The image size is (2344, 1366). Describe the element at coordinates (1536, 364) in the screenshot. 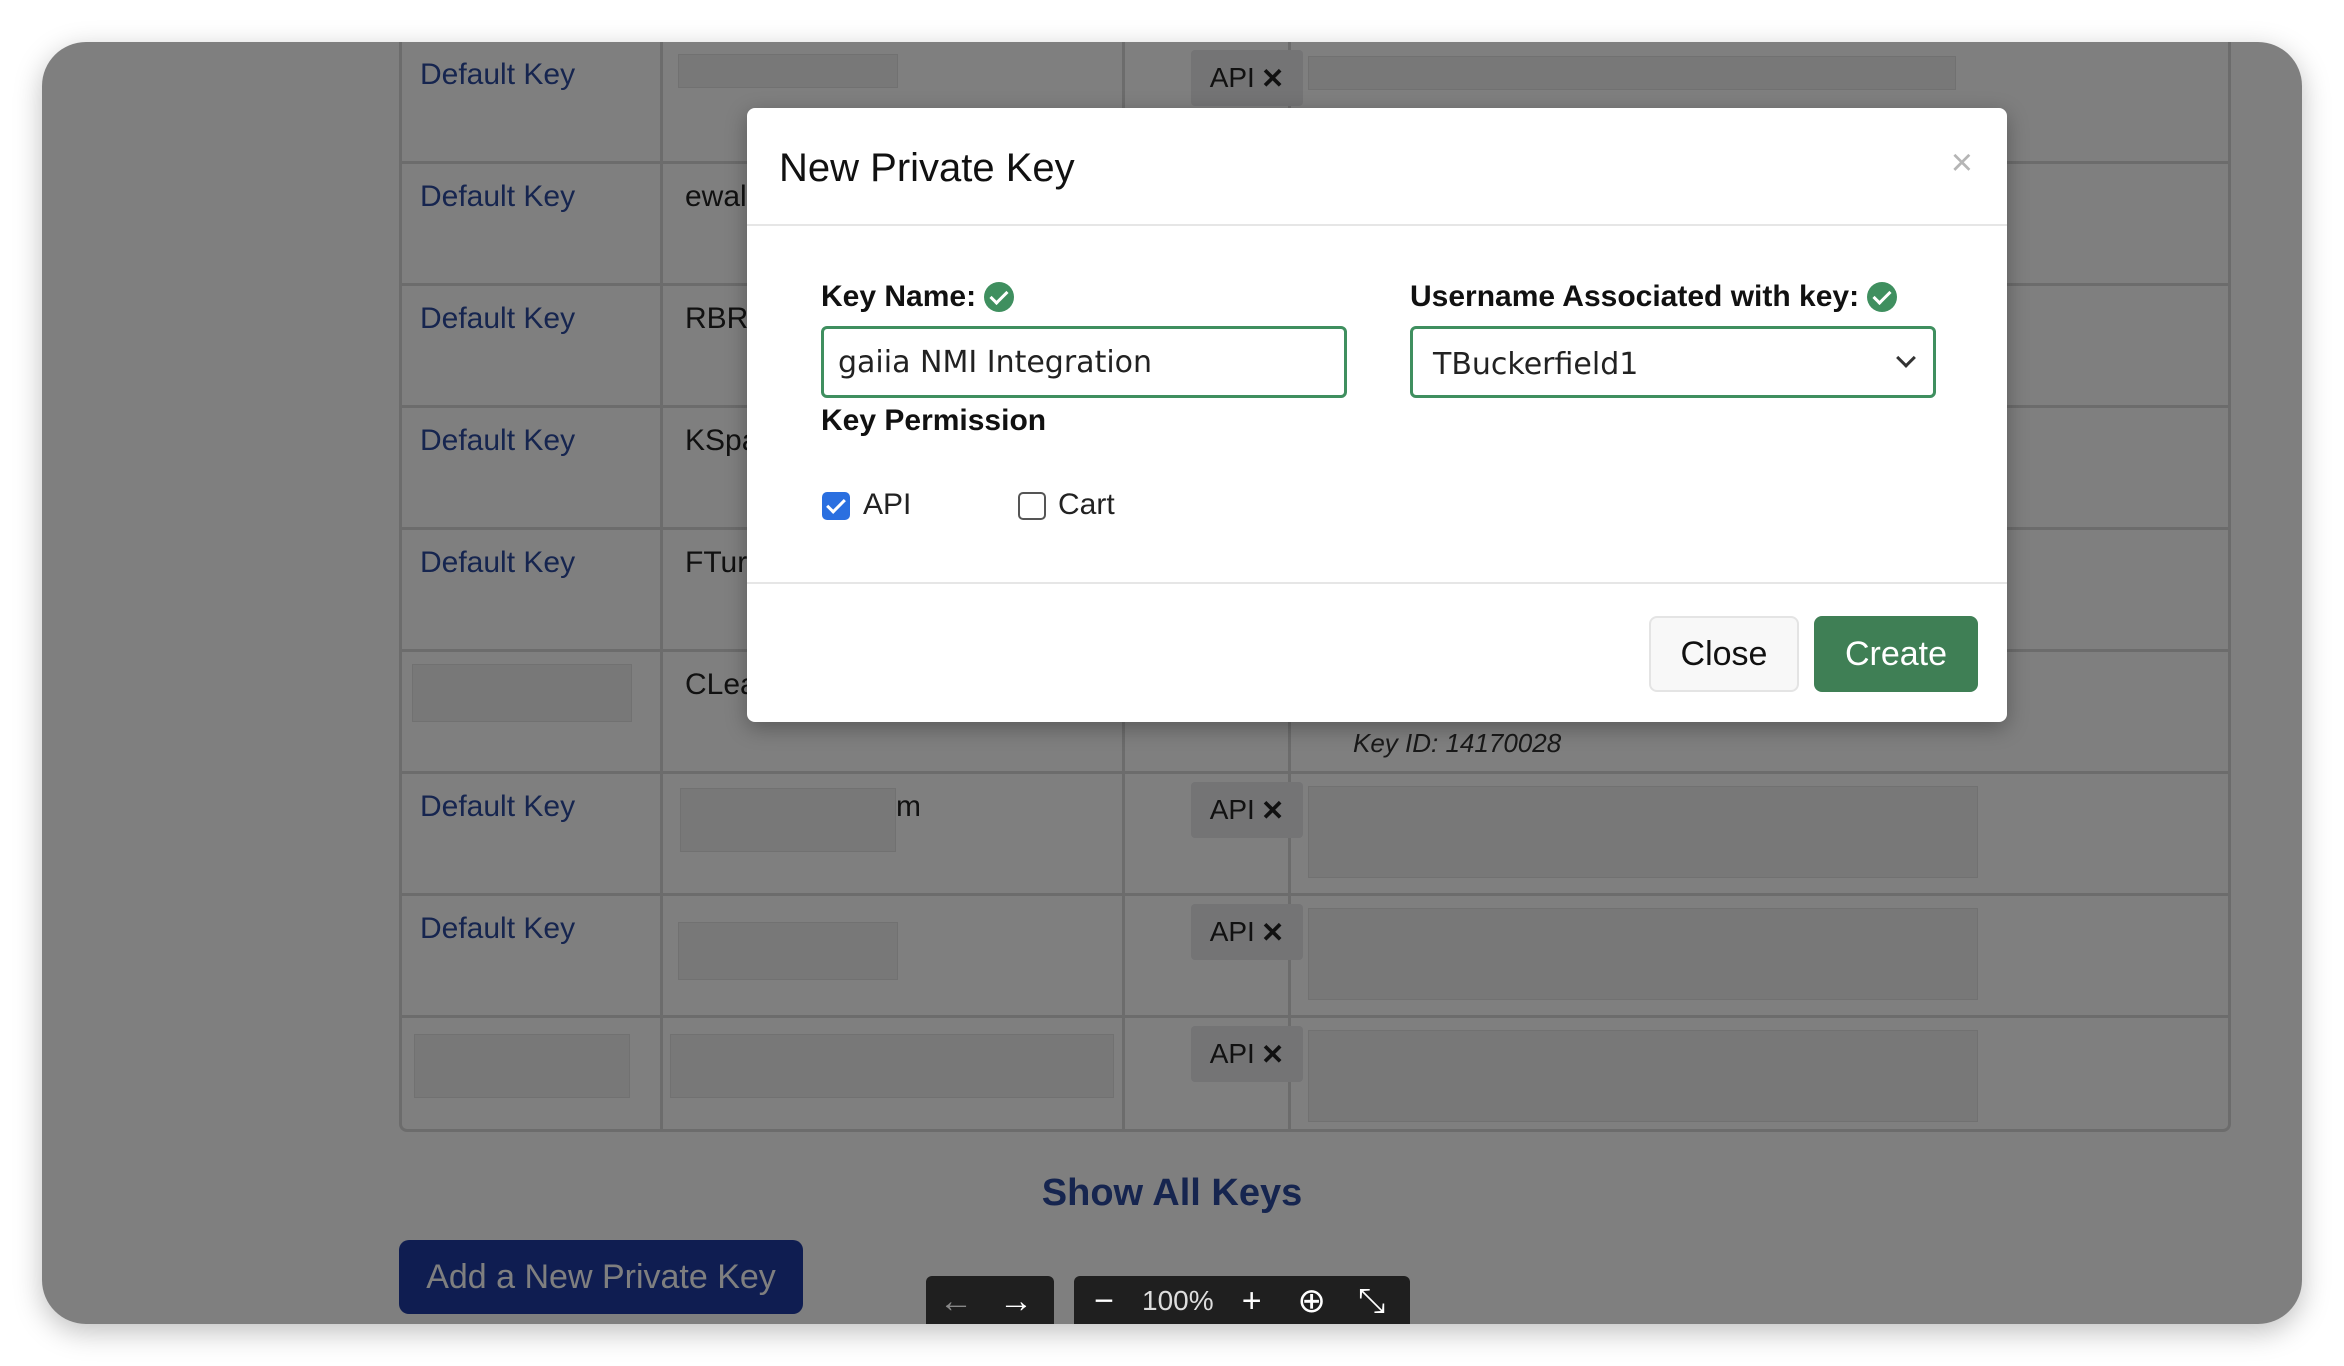

I see `username-selected-value: TBuckerfield1` at that location.